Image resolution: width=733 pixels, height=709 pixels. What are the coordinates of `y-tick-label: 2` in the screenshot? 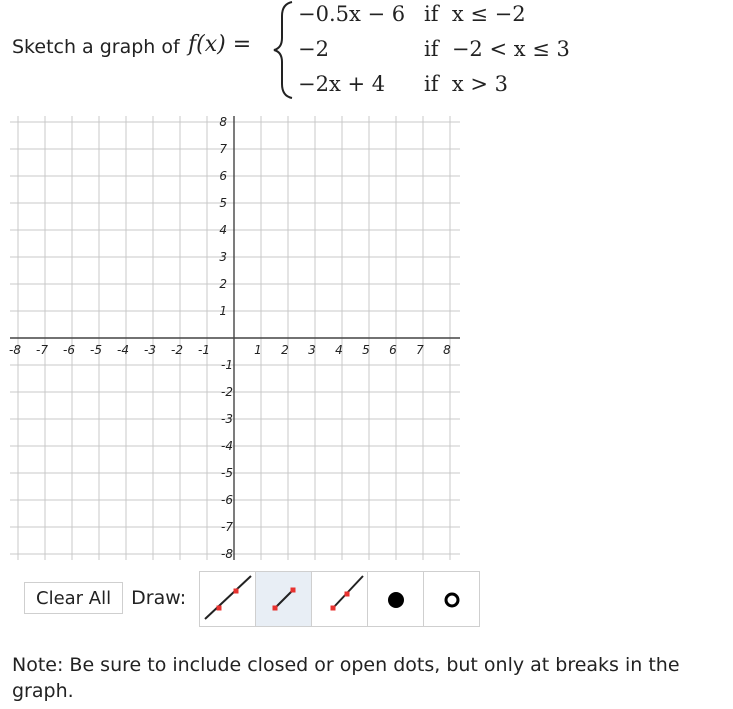 It's located at (223, 284).